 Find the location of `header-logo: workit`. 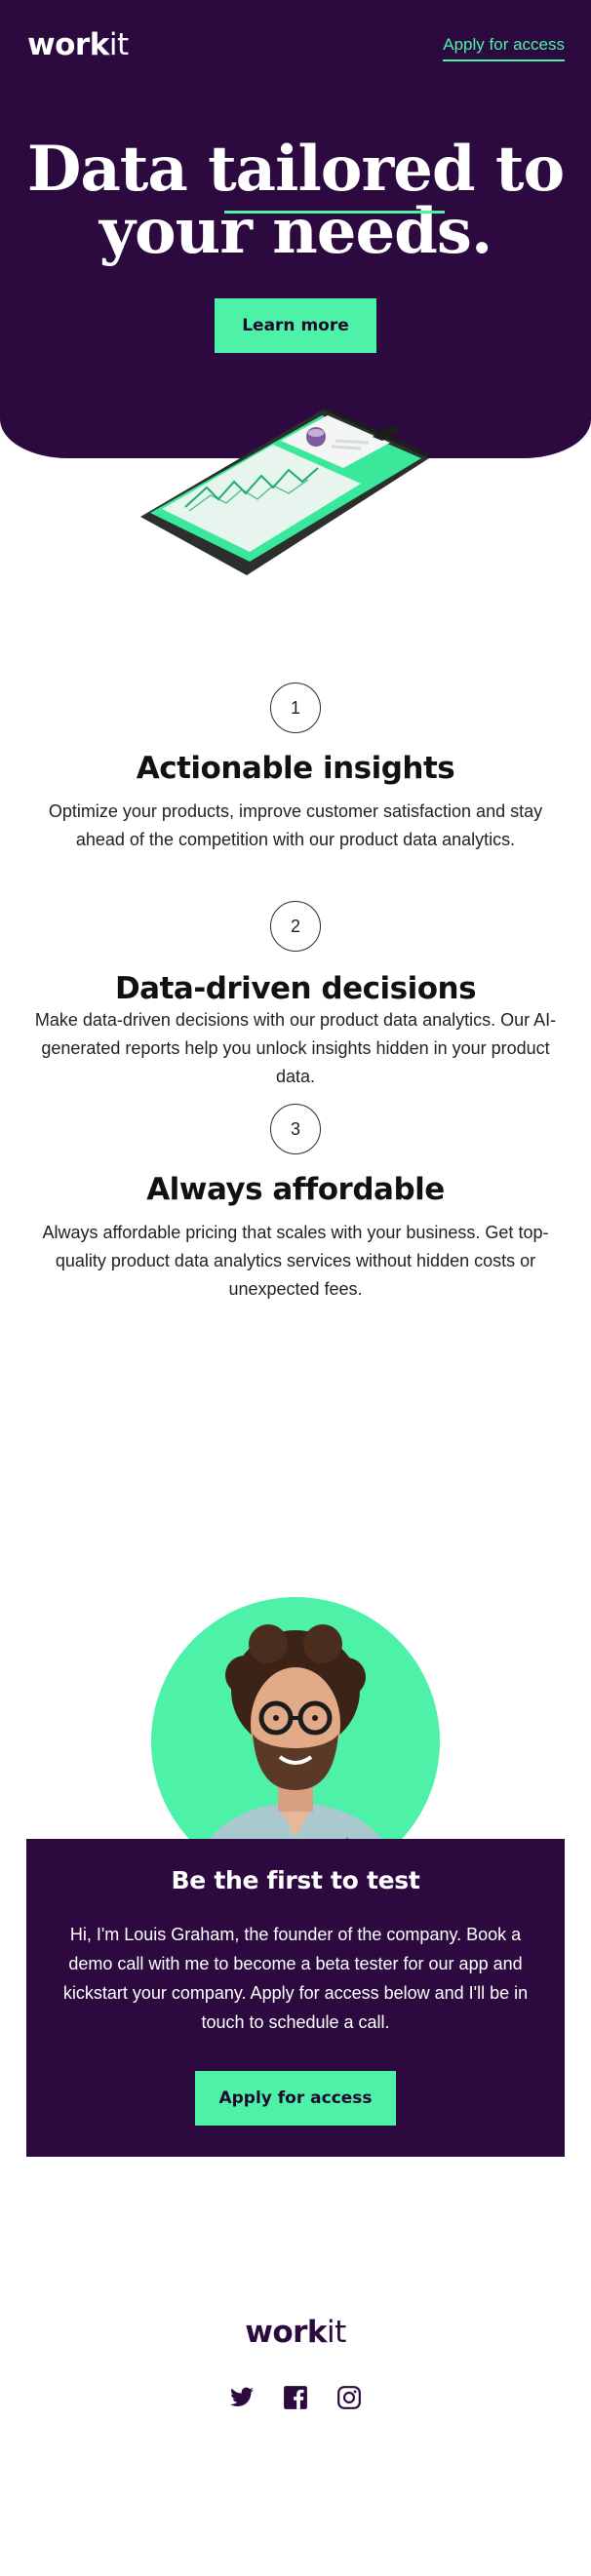

header-logo: workit is located at coordinates (78, 44).